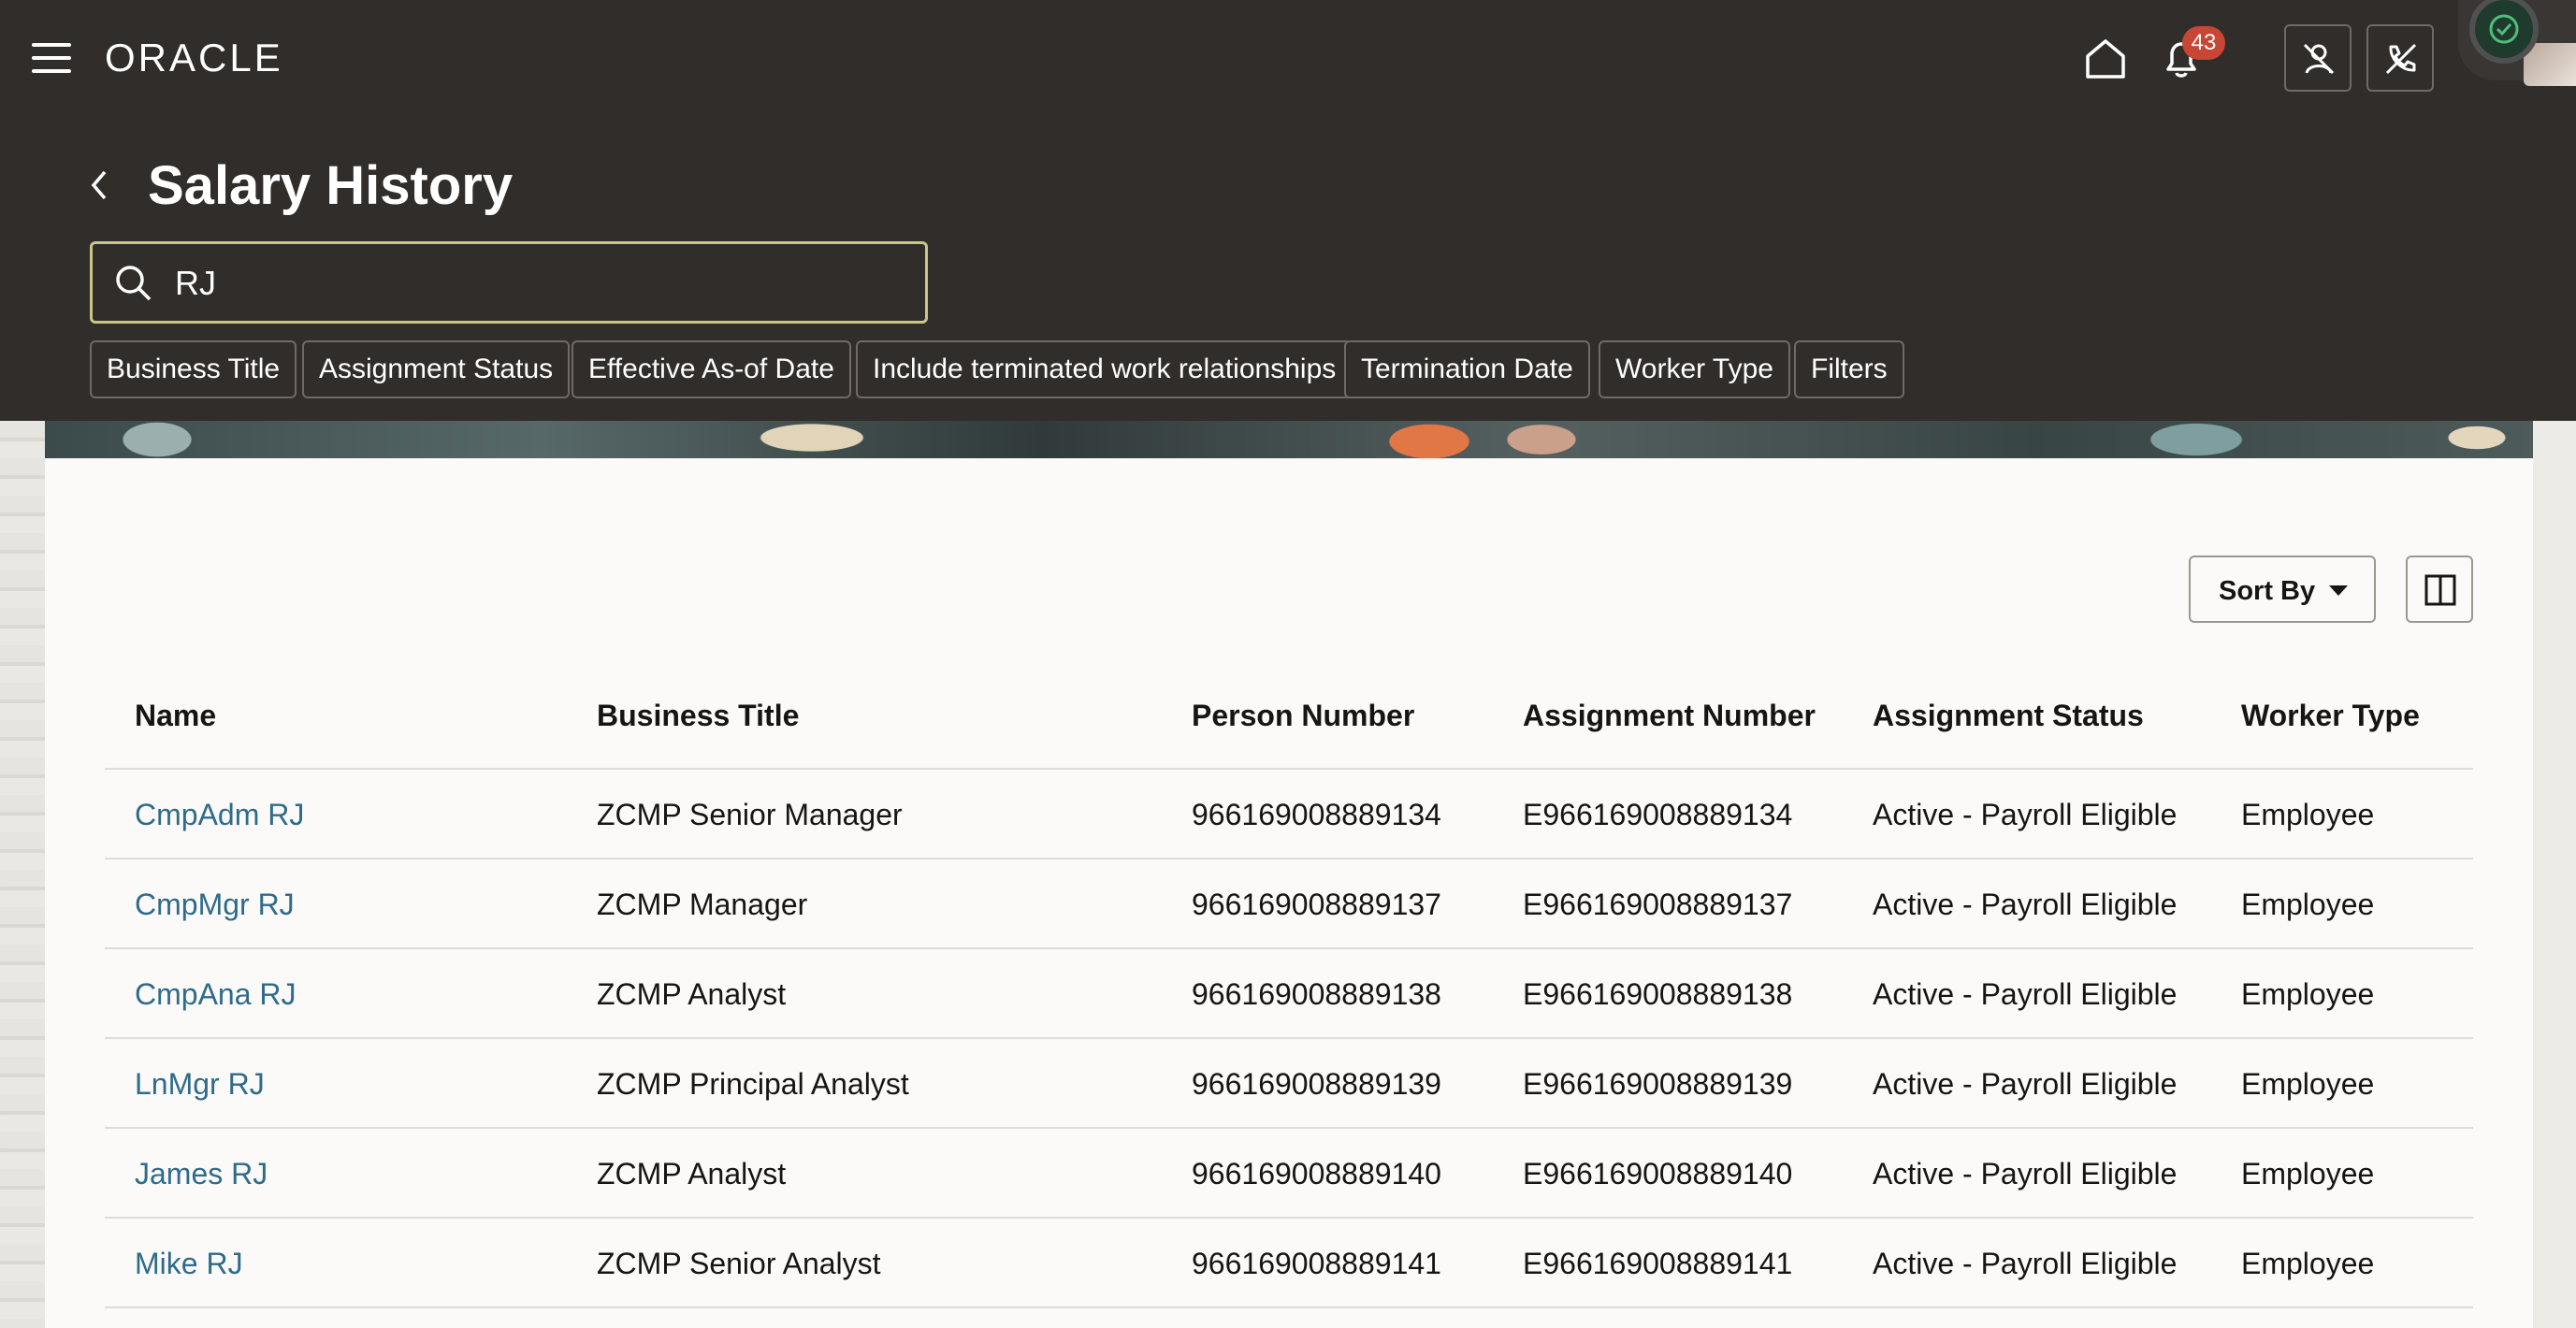 Image resolution: width=2576 pixels, height=1328 pixels. Describe the element at coordinates (739, 1263) in the screenshot. I see `business-title-cell: ZCMP Senior Analyst` at that location.